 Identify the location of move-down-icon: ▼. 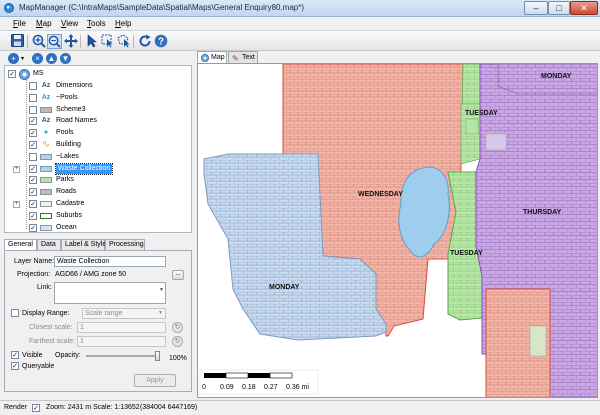
(65, 58).